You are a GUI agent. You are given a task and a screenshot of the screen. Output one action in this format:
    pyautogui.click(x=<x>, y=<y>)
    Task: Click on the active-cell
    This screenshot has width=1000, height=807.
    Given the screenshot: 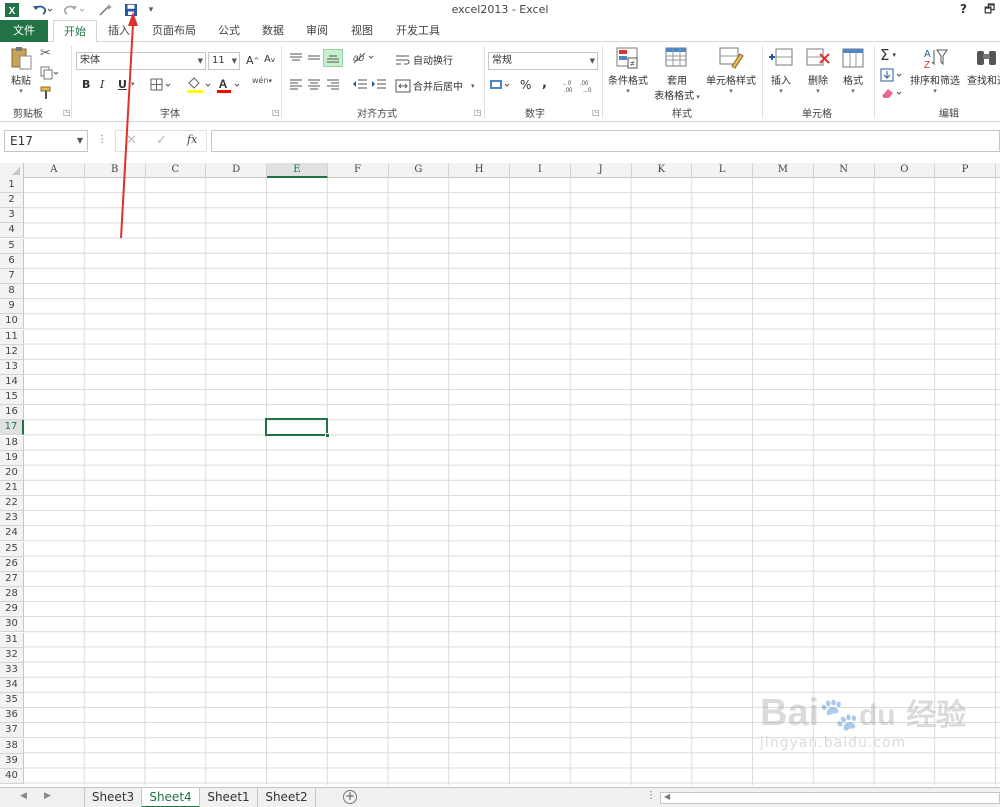 What is the action you would take?
    pyautogui.click(x=297, y=428)
    